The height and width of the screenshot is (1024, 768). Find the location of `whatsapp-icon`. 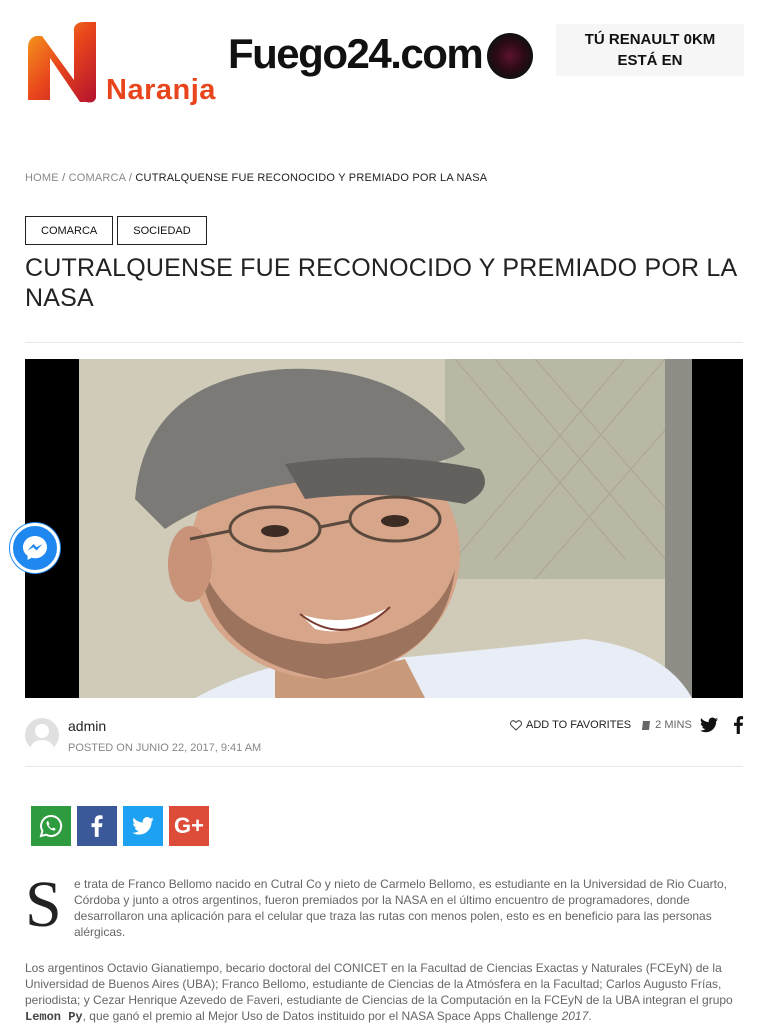

whatsapp-icon is located at coordinates (51, 826).